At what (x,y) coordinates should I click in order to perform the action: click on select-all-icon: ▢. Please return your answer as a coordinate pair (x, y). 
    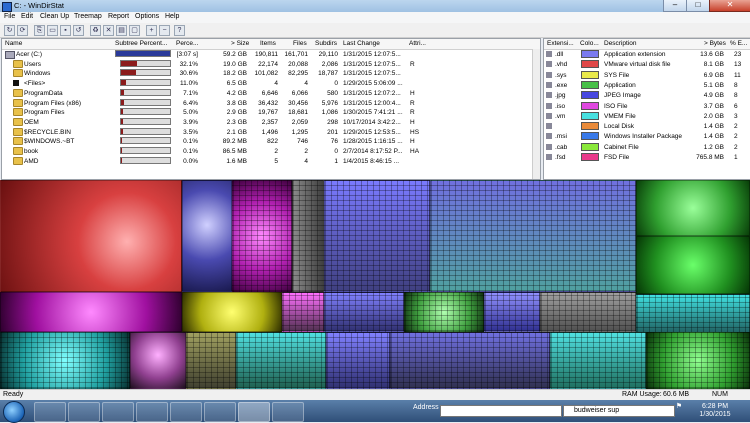
    Looking at the image, I should click on (134, 30).